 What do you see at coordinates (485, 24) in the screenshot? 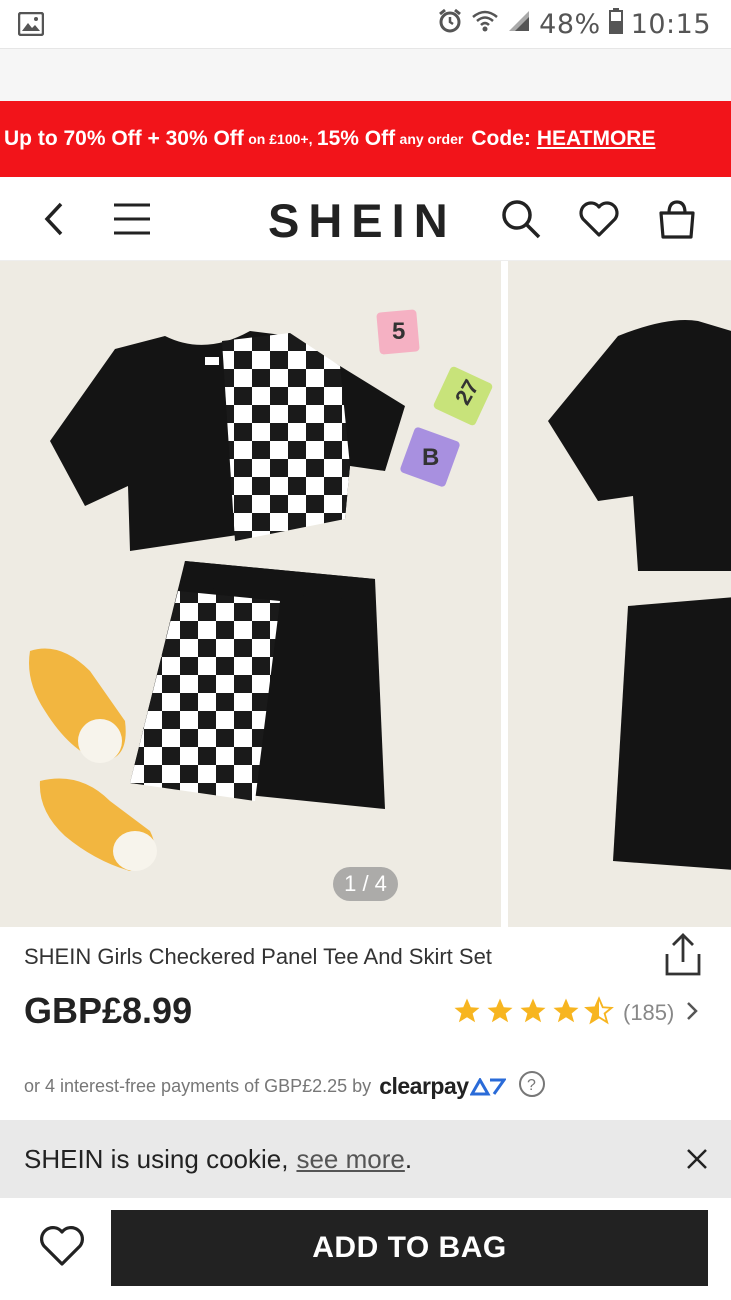
I see `wifi-icon` at bounding box center [485, 24].